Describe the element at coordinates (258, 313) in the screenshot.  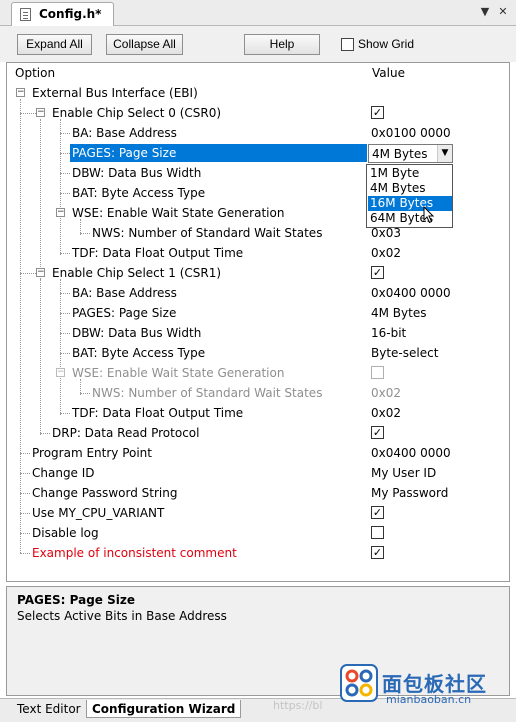
I see `tree-row: PAGES: Page Size 4M Bytes` at that location.